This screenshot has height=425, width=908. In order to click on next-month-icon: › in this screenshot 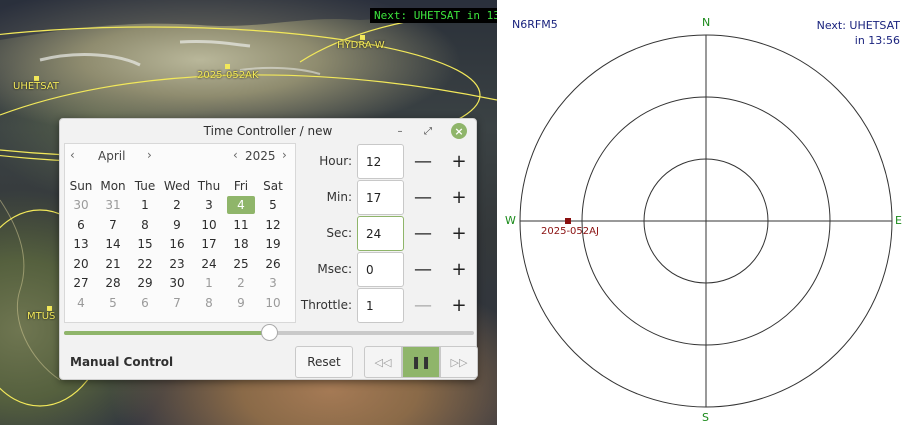, I will do `click(149, 155)`.